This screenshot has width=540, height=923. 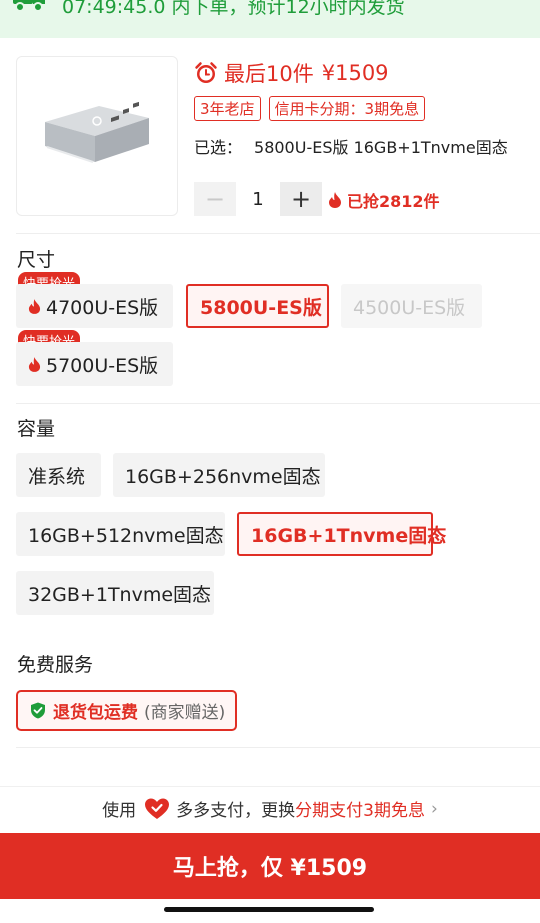 What do you see at coordinates (36, 429) in the screenshot?
I see `capacity-section-title: 容量` at bounding box center [36, 429].